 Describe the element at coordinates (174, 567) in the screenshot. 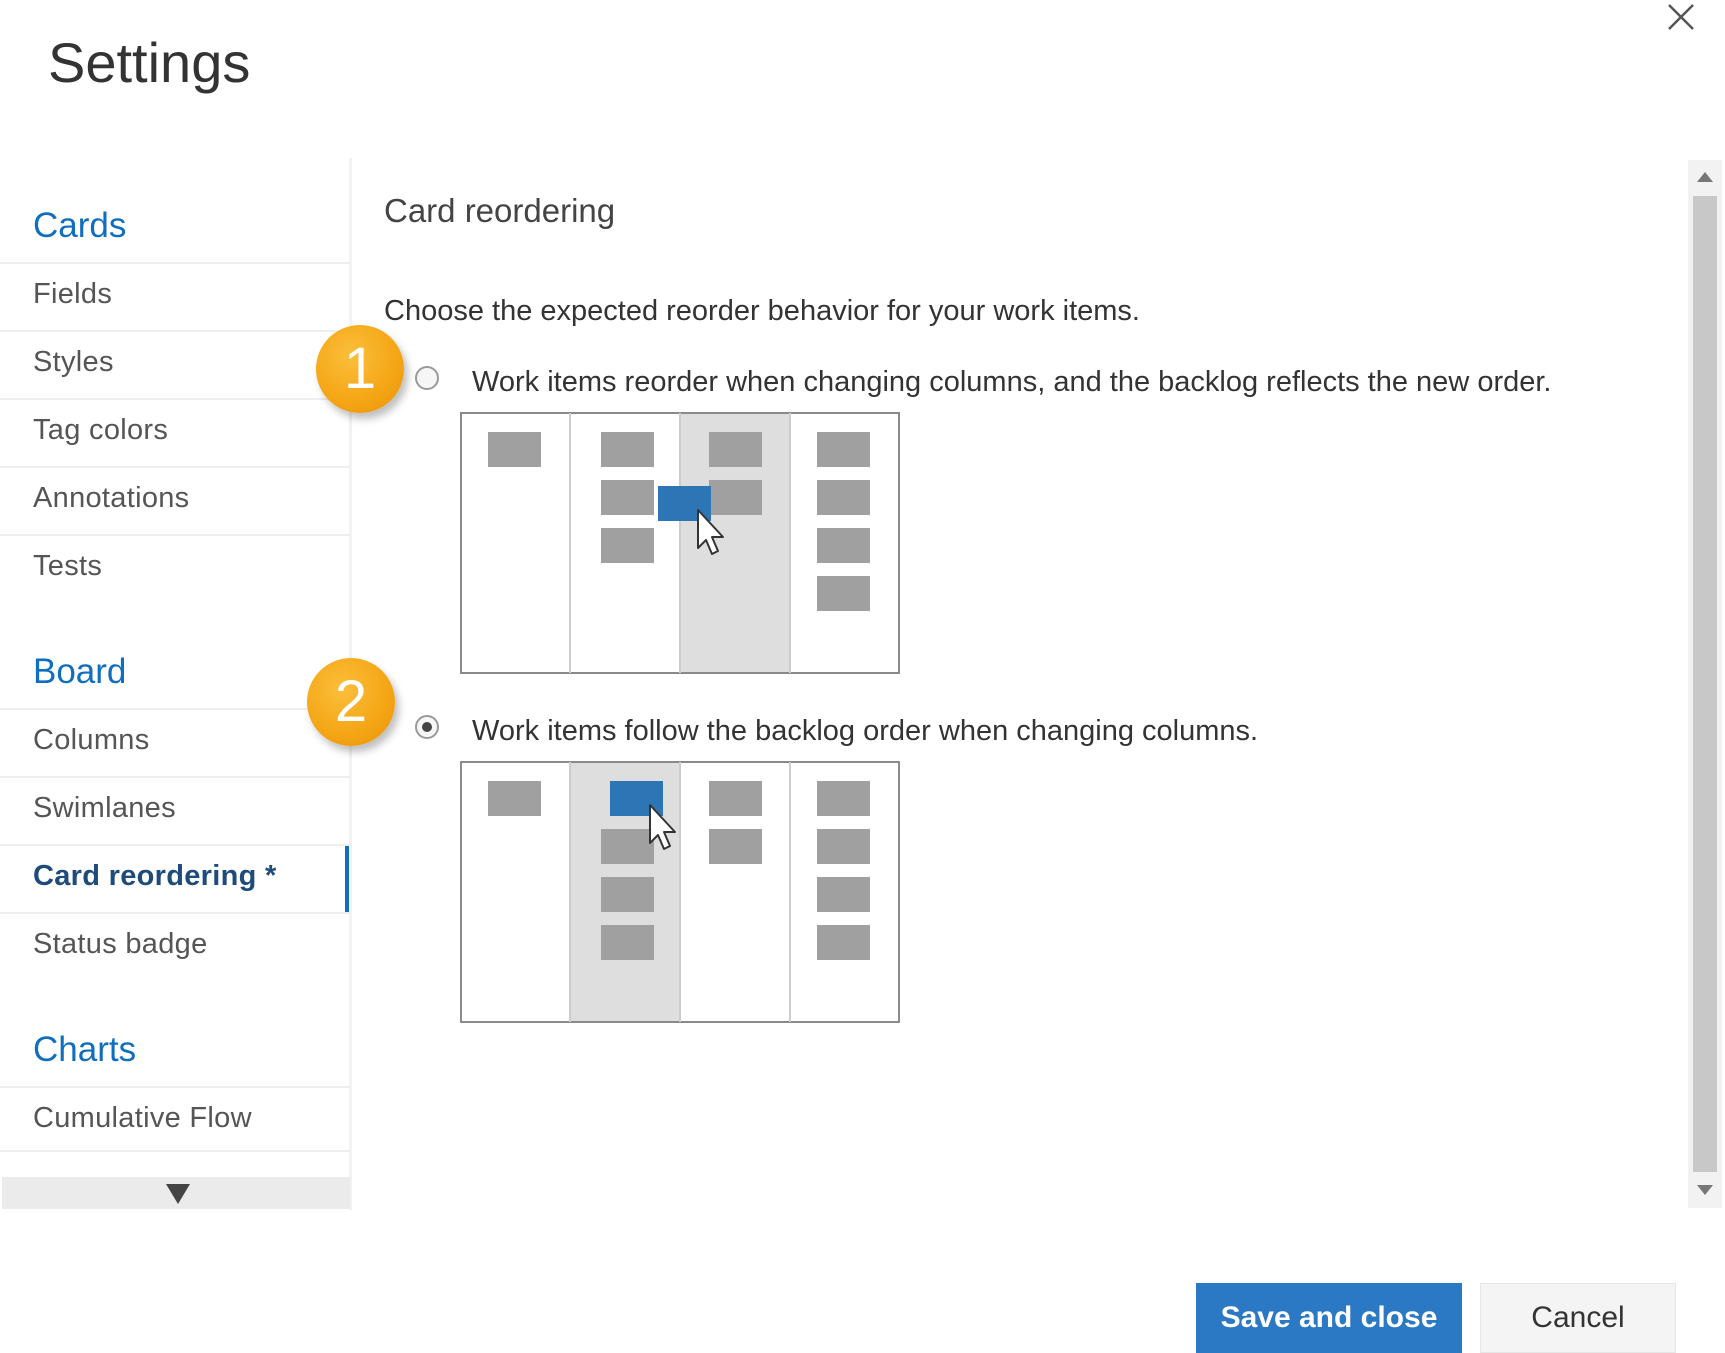

I see `sidebar-item-tests: Tests` at that location.